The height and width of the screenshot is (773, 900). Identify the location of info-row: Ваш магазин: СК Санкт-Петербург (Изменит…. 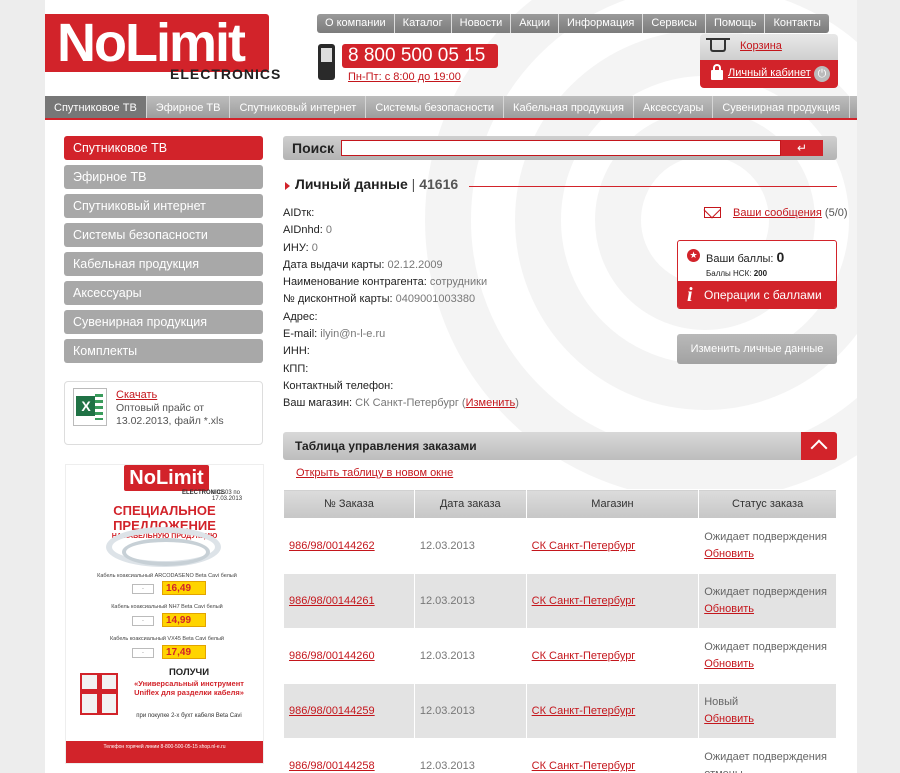
(401, 403).